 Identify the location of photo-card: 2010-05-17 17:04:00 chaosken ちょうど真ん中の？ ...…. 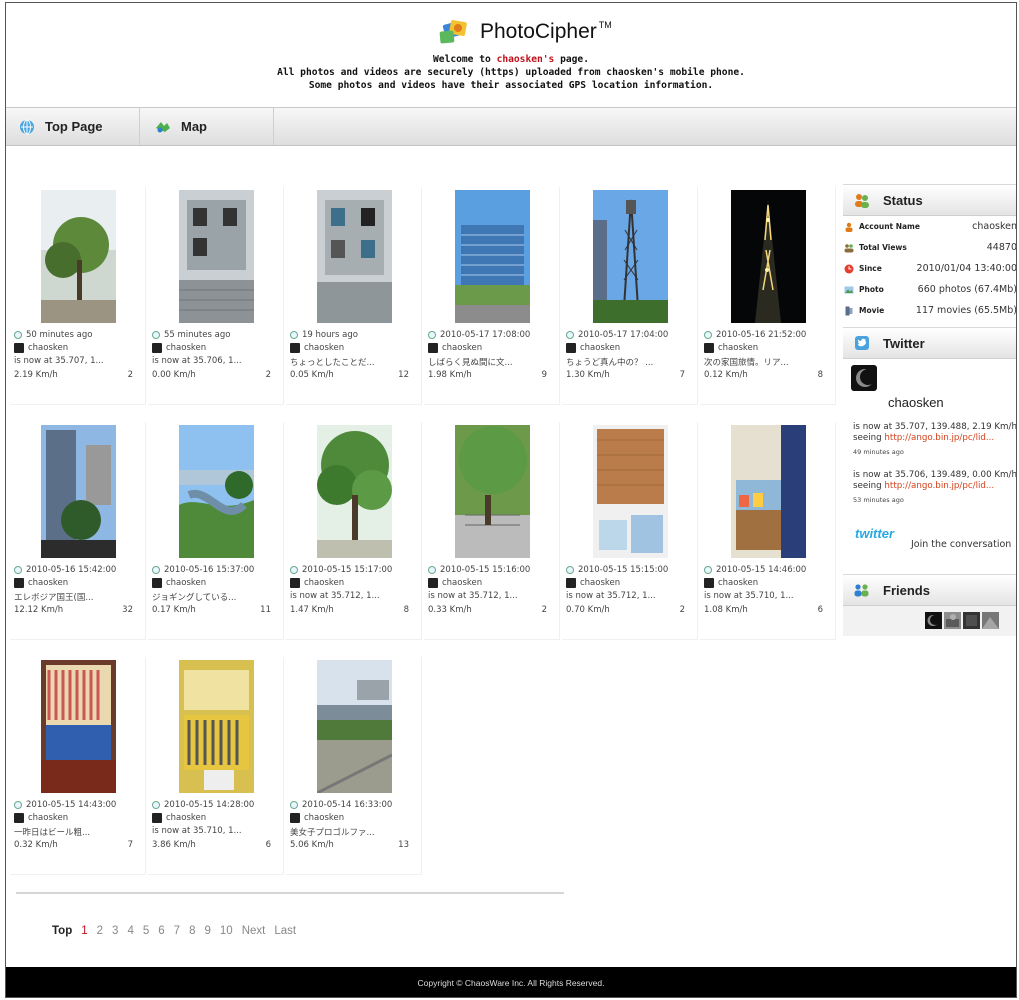
(630, 296).